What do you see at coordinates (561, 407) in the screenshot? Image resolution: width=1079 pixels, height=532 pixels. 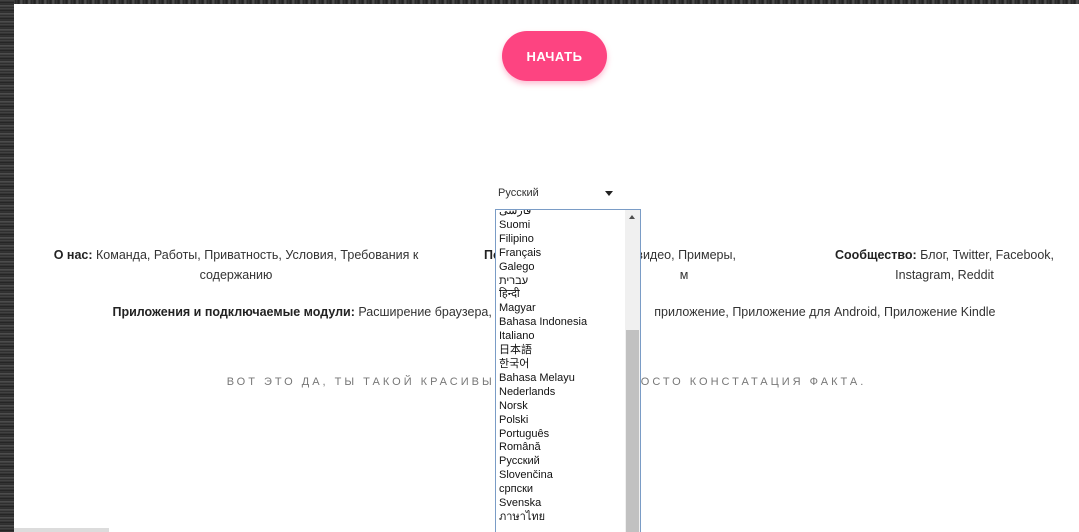 I see `language-option: Norsk` at bounding box center [561, 407].